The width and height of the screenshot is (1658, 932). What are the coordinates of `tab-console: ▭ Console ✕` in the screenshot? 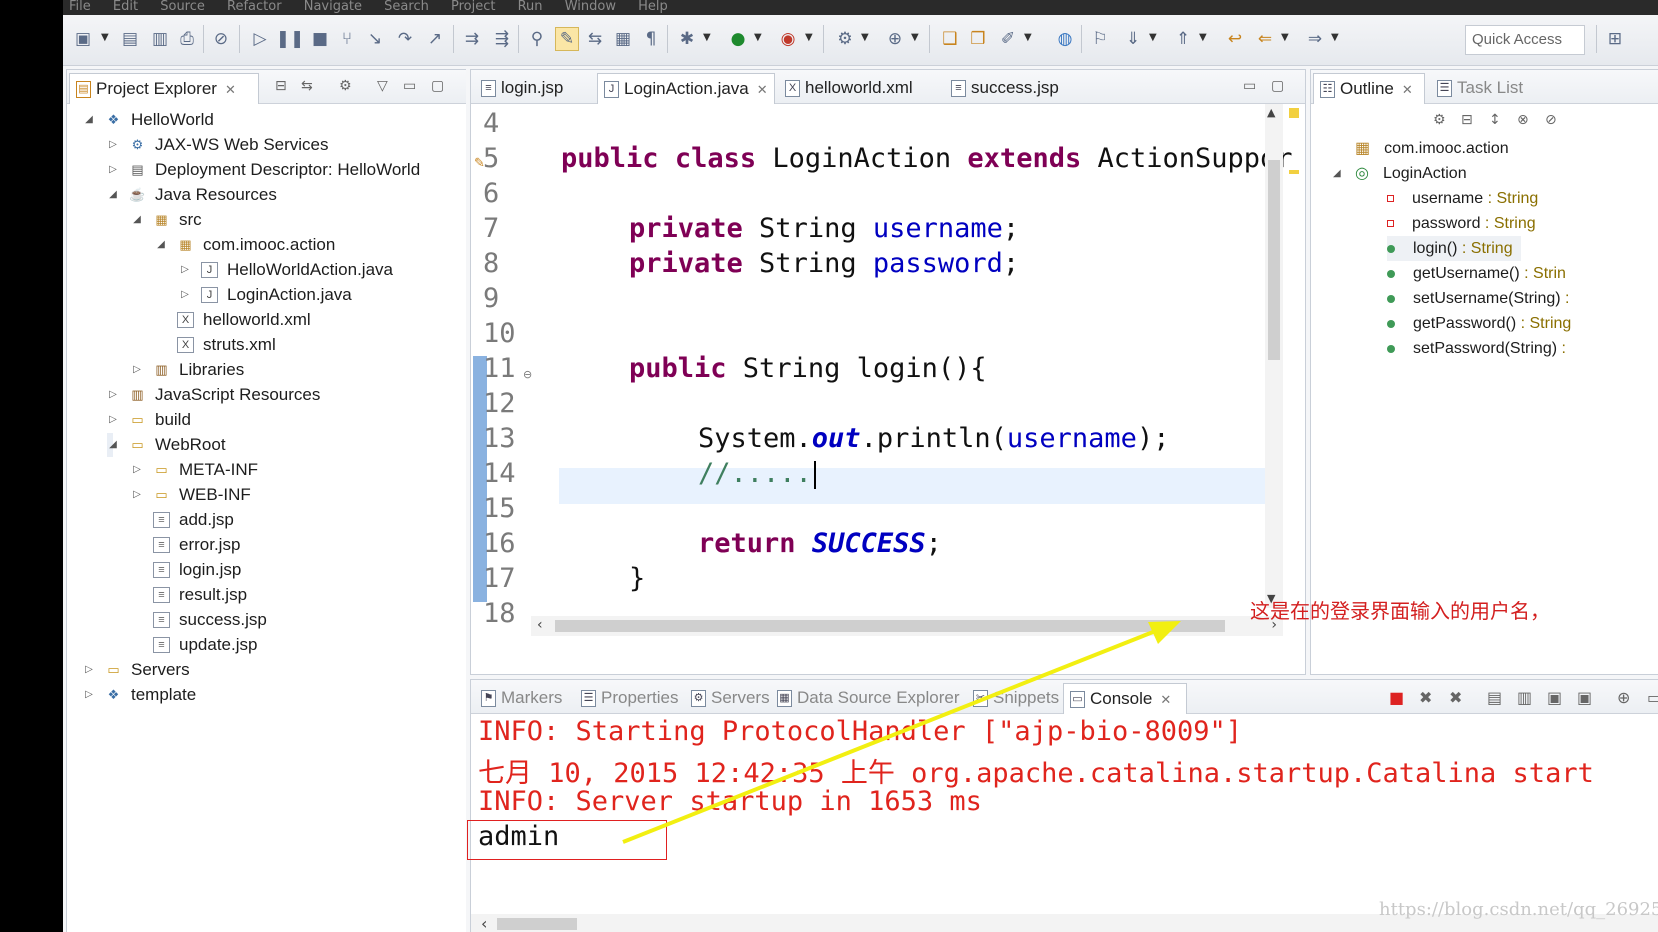 It's located at (1125, 698).